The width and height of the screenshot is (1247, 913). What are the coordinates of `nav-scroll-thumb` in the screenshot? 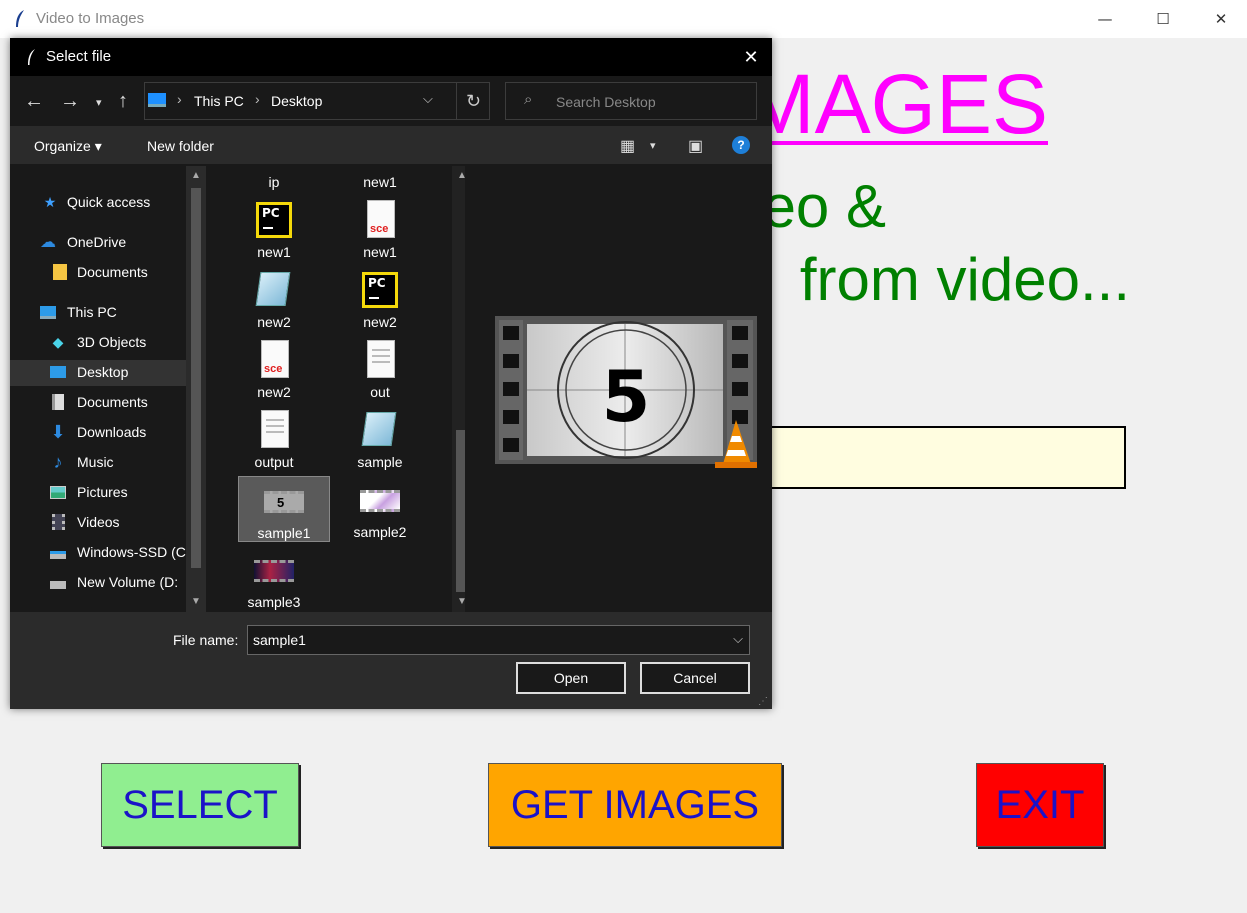 It's located at (196, 378).